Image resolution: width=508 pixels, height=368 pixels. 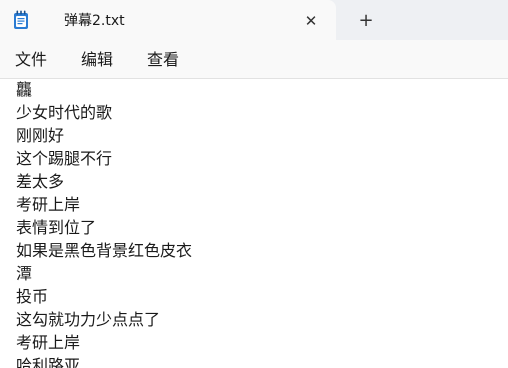 I want to click on new-tab-button: +, so click(x=366, y=20).